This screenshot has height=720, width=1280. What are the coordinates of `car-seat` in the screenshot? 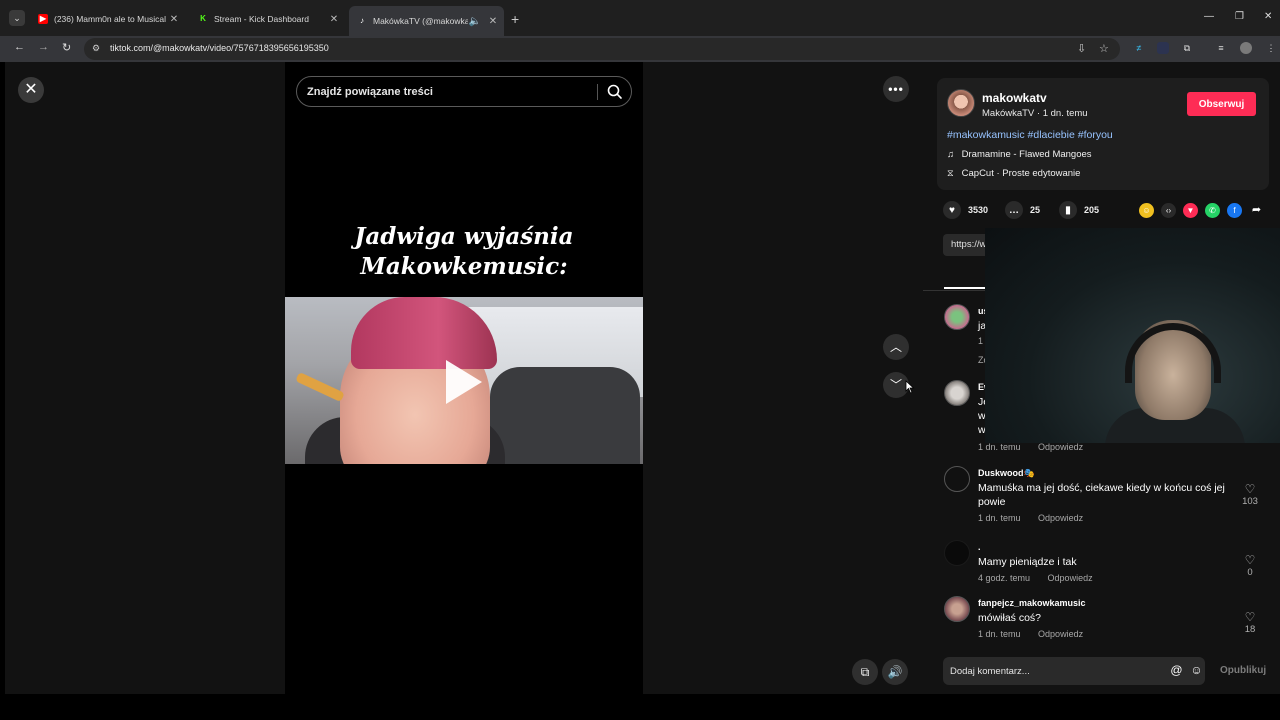 It's located at (565, 415).